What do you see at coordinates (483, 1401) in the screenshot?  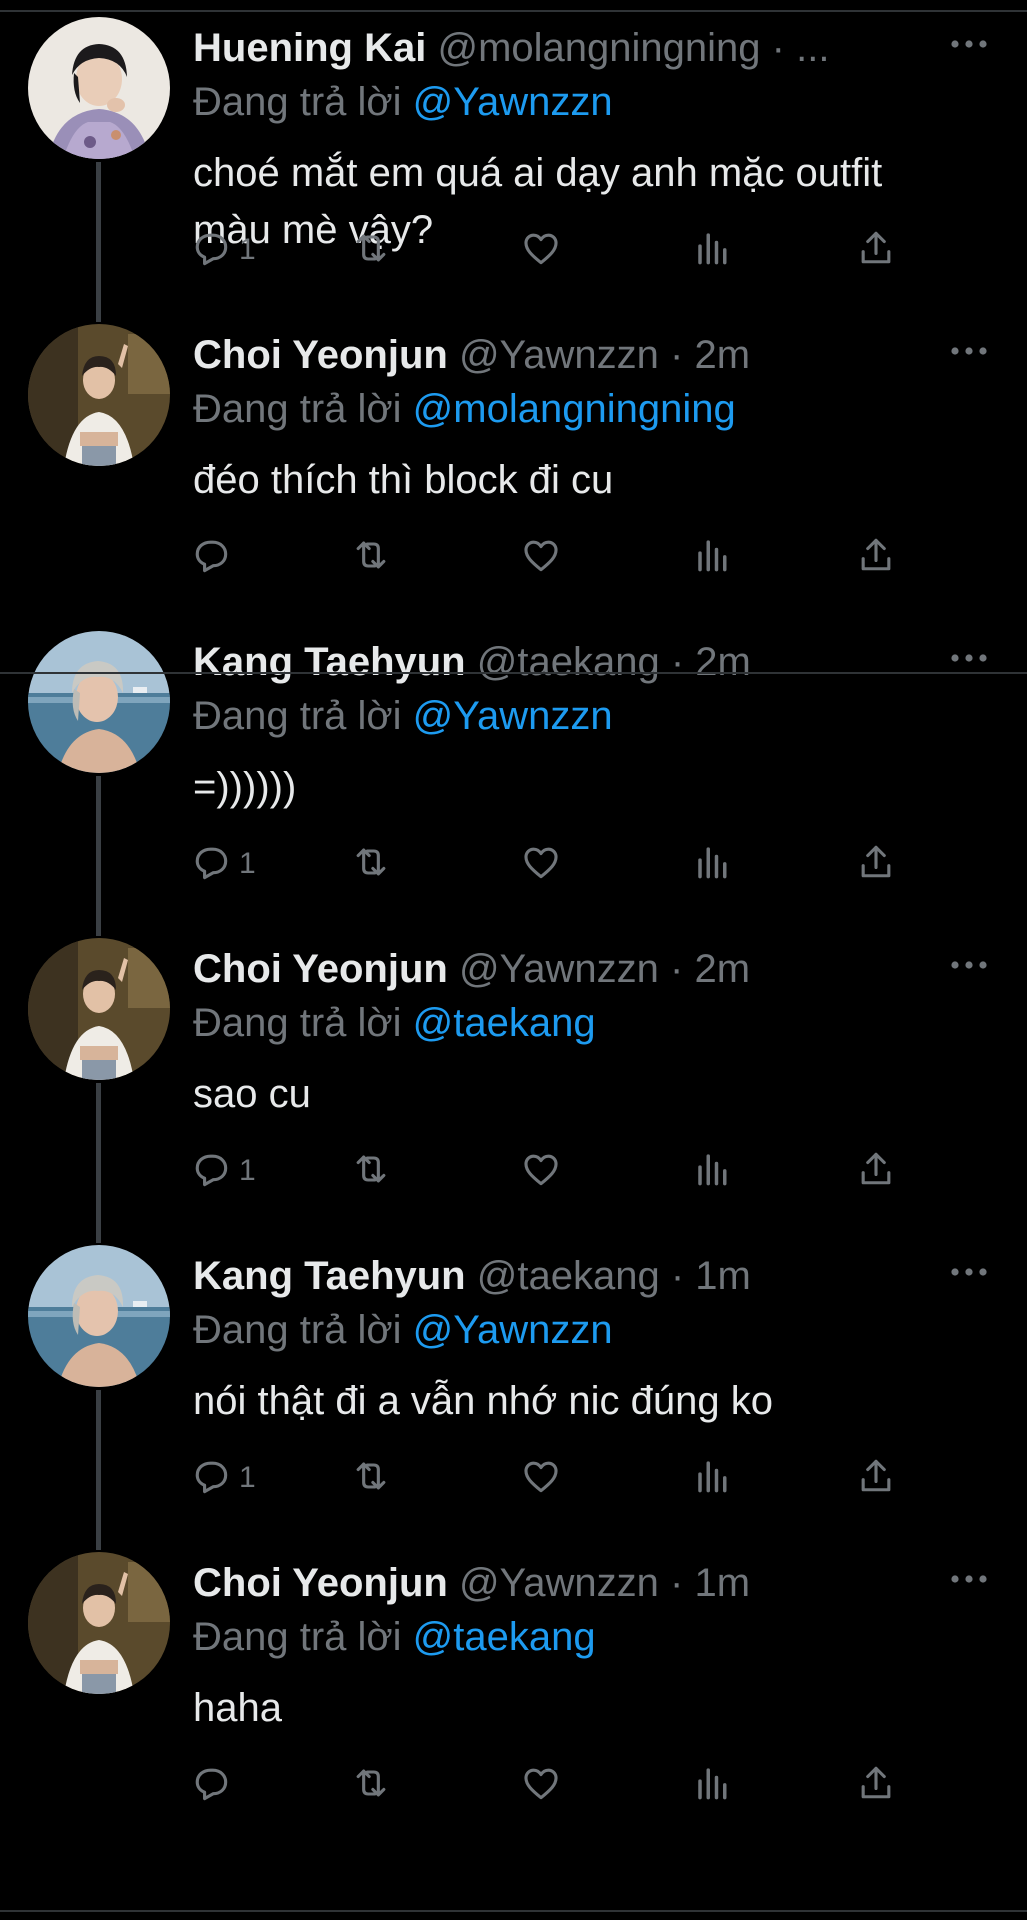 I see `tweet-text: nói thật đi a vẫn nhớ nic đúng ko` at bounding box center [483, 1401].